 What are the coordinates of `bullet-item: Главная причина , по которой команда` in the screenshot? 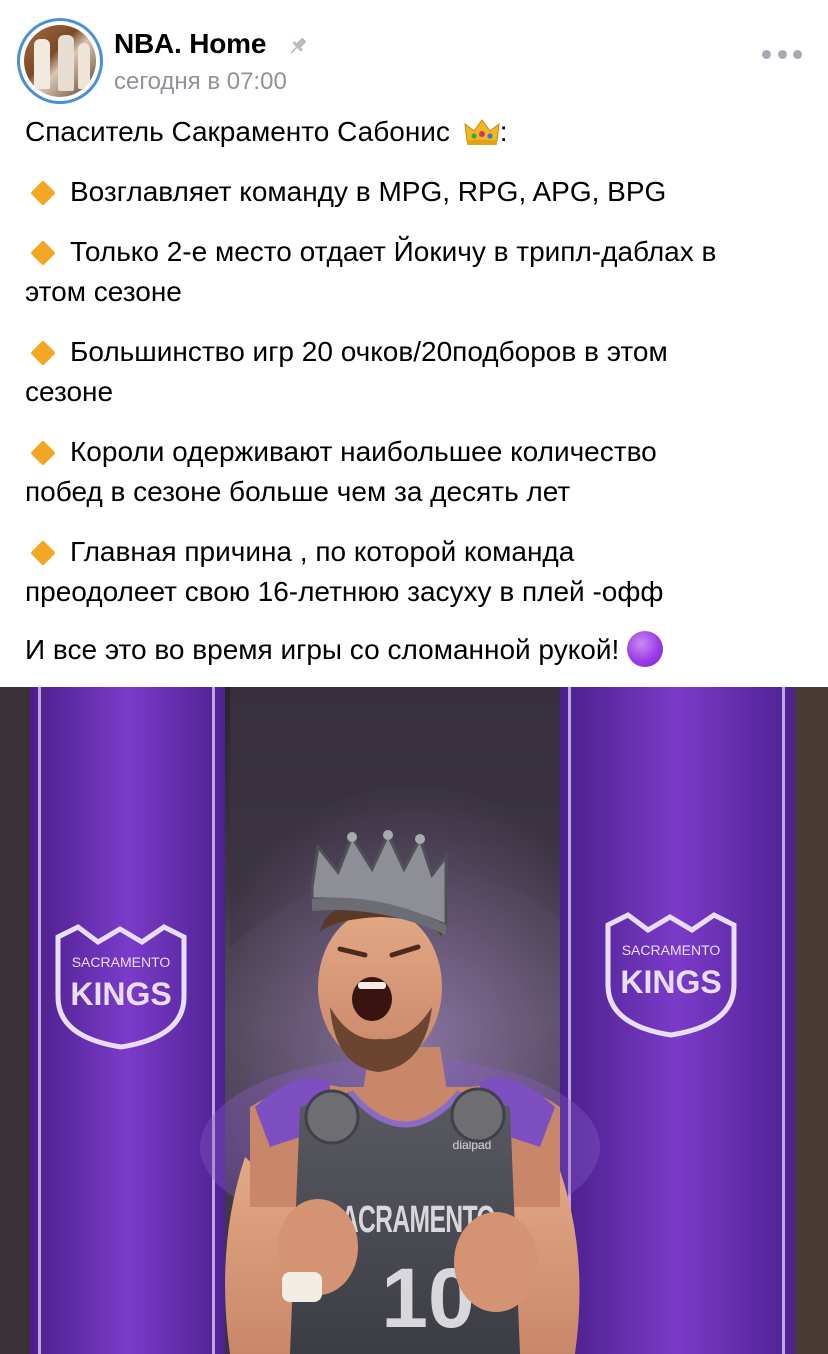 It's located at (299, 552).